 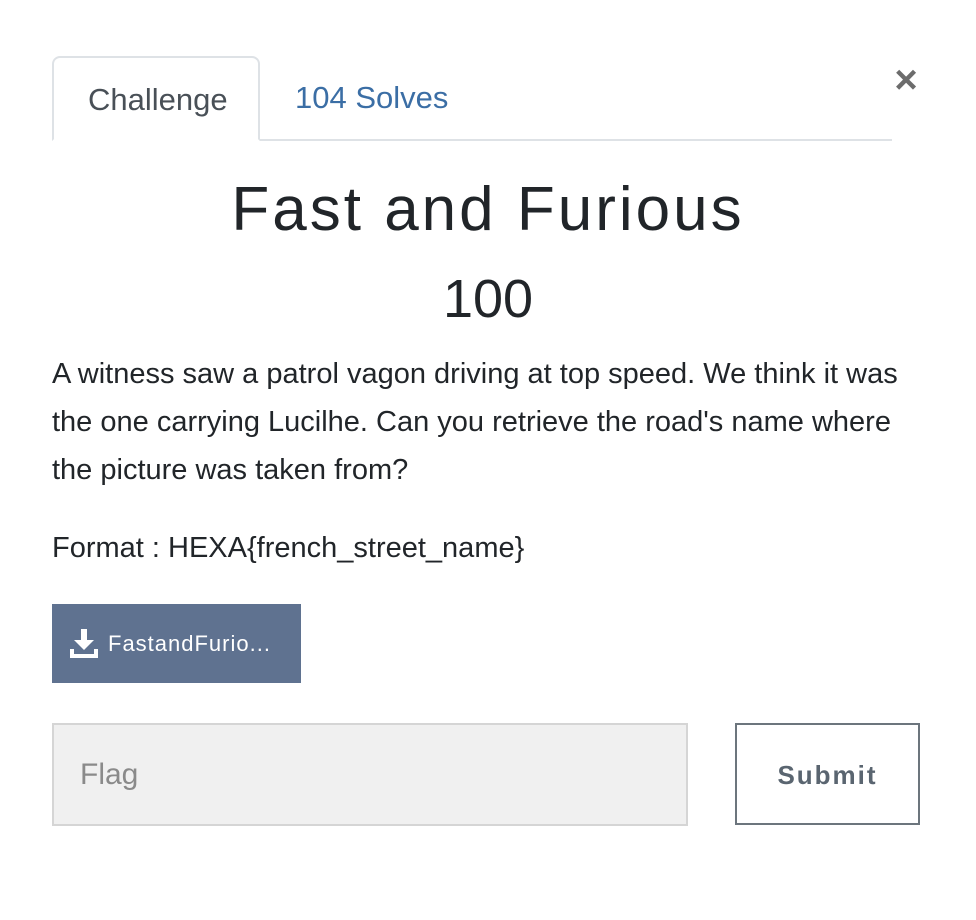 What do you see at coordinates (371, 97) in the screenshot?
I see `tab-solves: 104 Solves` at bounding box center [371, 97].